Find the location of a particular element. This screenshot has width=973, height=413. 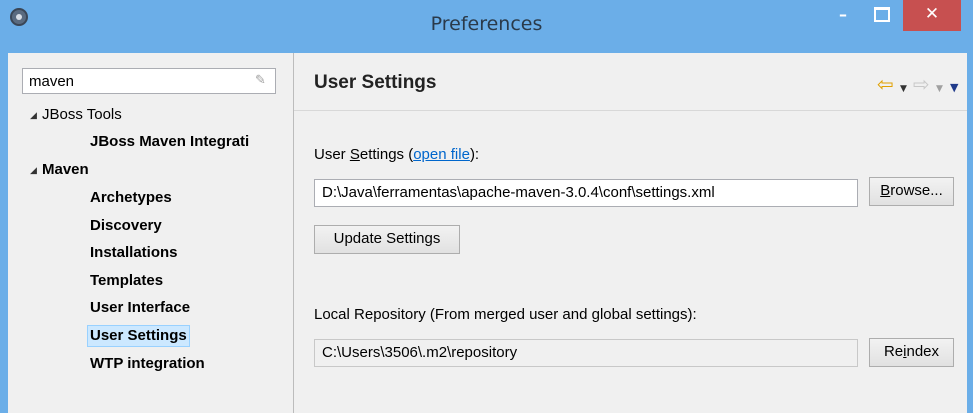

minimize-button: – is located at coordinates (843, 15).